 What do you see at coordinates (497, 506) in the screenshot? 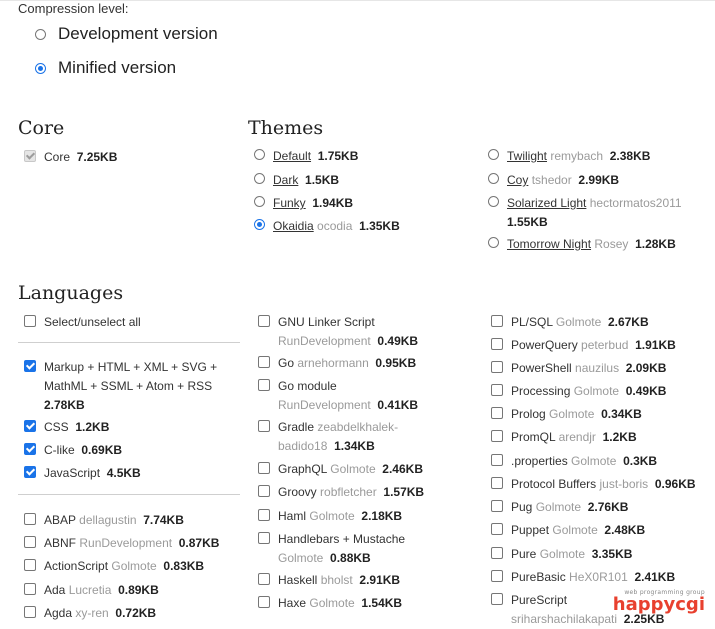
I see `lang-pug-checkbox` at bounding box center [497, 506].